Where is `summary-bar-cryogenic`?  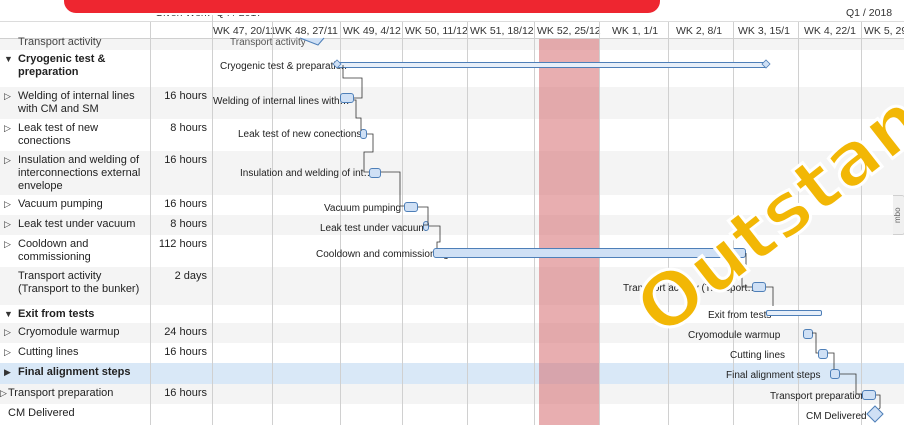 summary-bar-cryogenic is located at coordinates (552, 65).